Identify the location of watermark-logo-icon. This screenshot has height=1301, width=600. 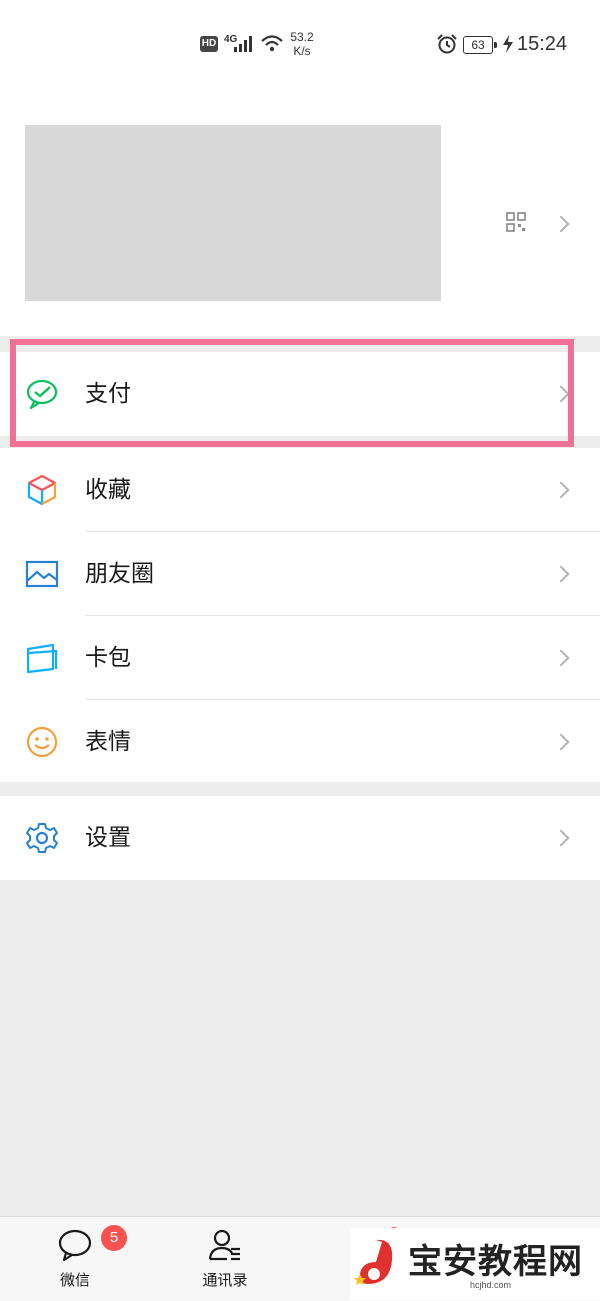
(373, 1262).